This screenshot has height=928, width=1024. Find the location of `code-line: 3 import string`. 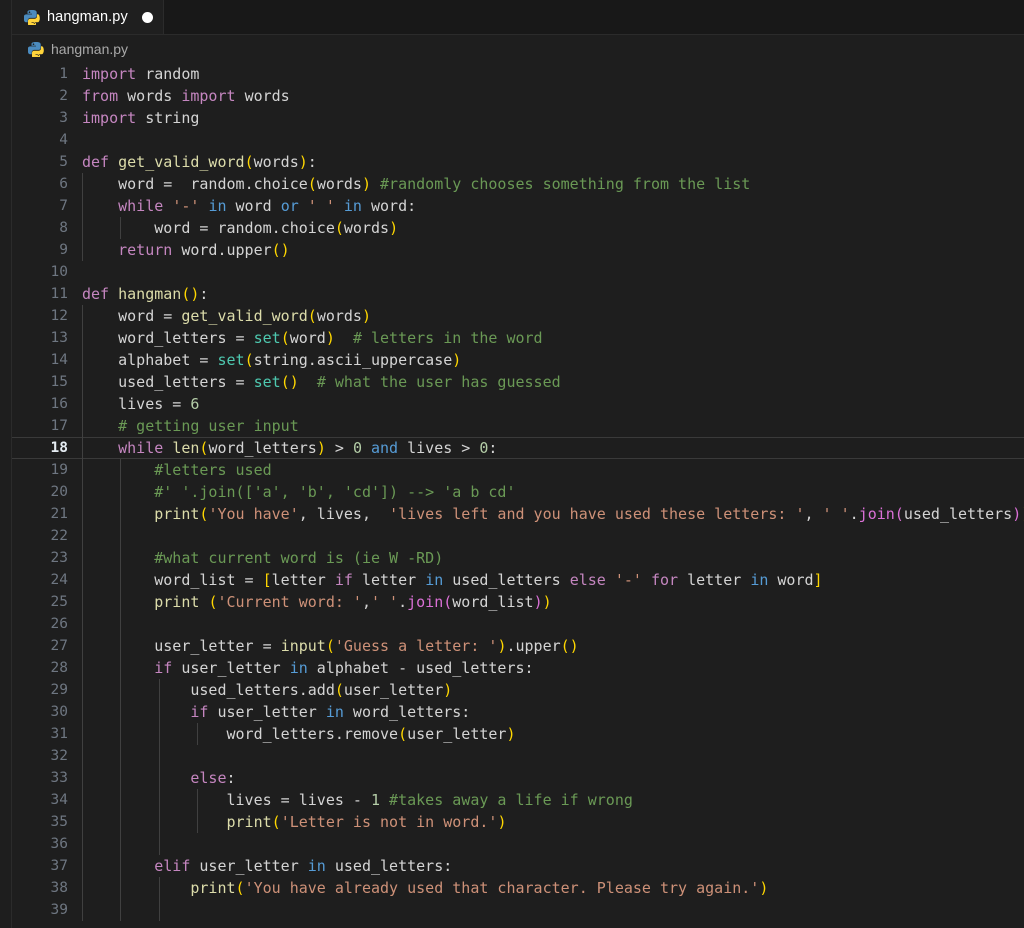

code-line: 3 import string is located at coordinates (518, 118).